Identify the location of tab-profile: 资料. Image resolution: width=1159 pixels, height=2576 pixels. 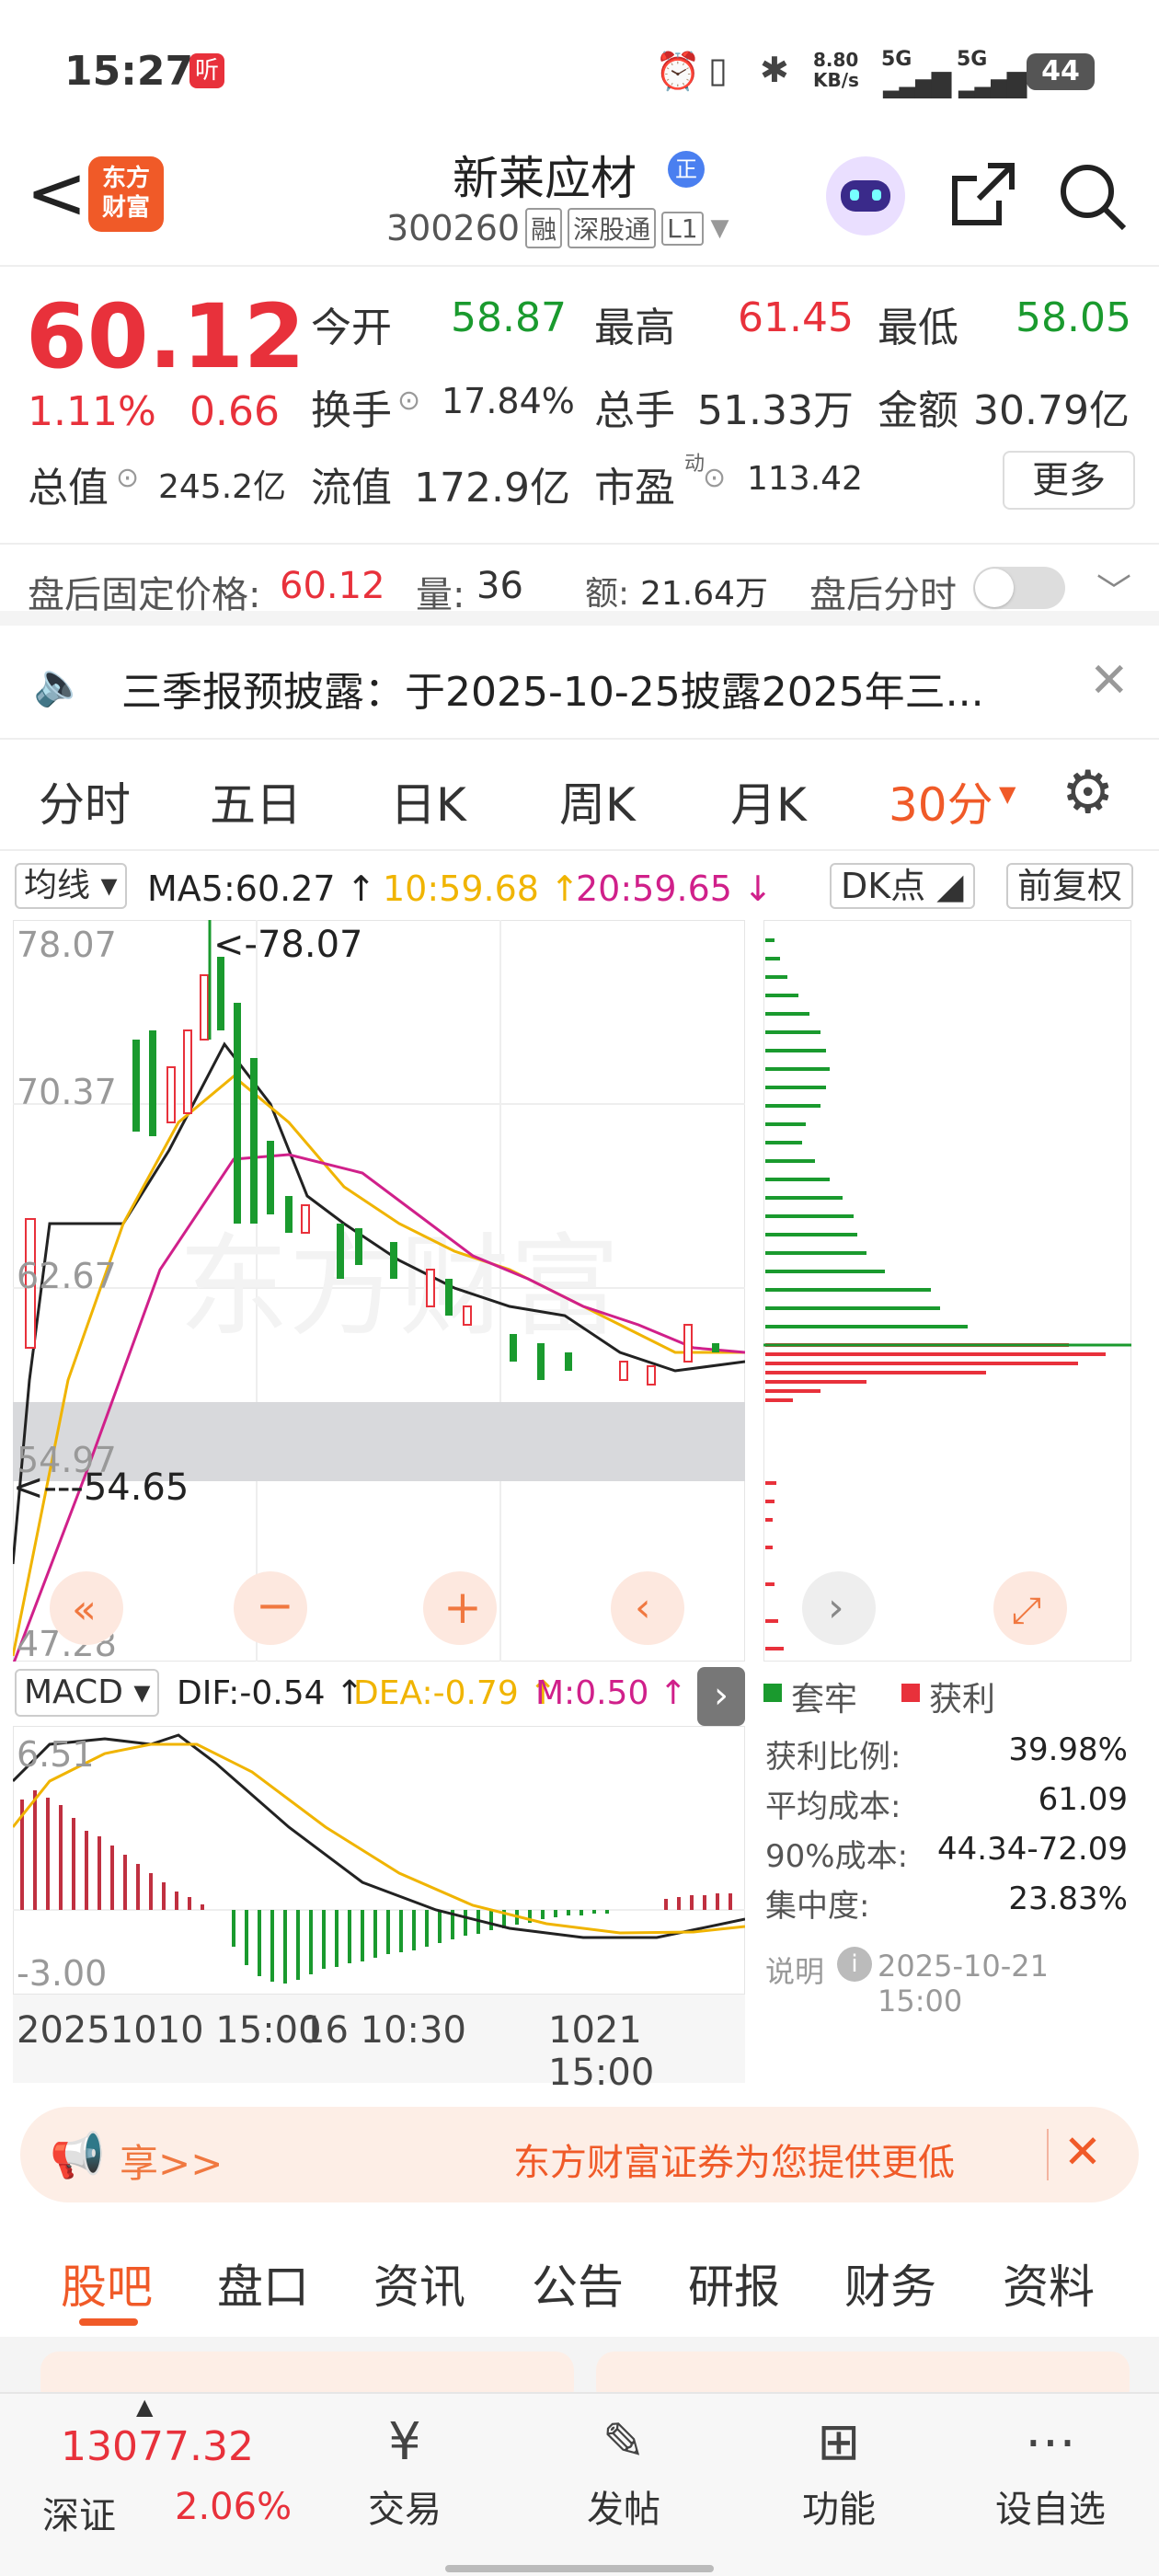
(1049, 2283).